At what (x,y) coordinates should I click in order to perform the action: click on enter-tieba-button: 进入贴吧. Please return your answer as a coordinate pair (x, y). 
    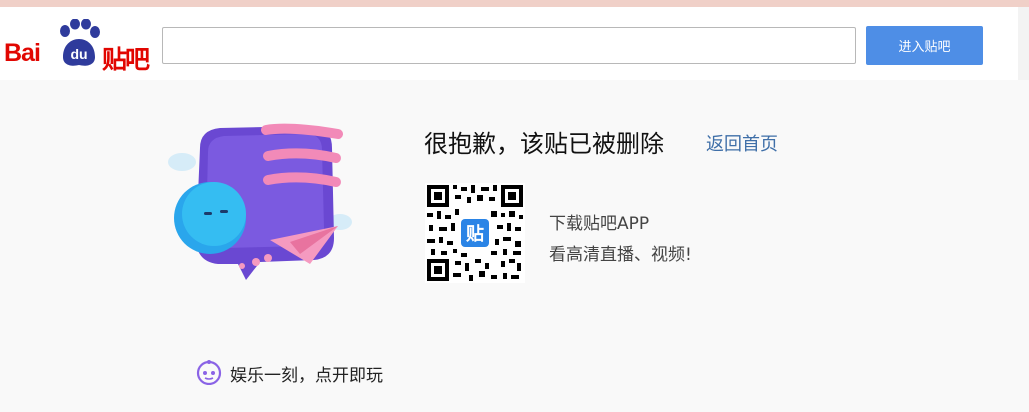
    Looking at the image, I should click on (924, 45).